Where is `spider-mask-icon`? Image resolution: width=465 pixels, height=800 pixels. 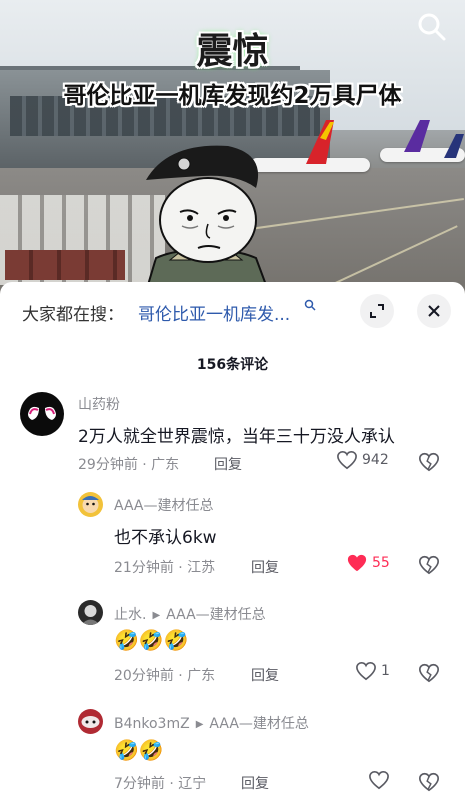 spider-mask-icon is located at coordinates (42, 413).